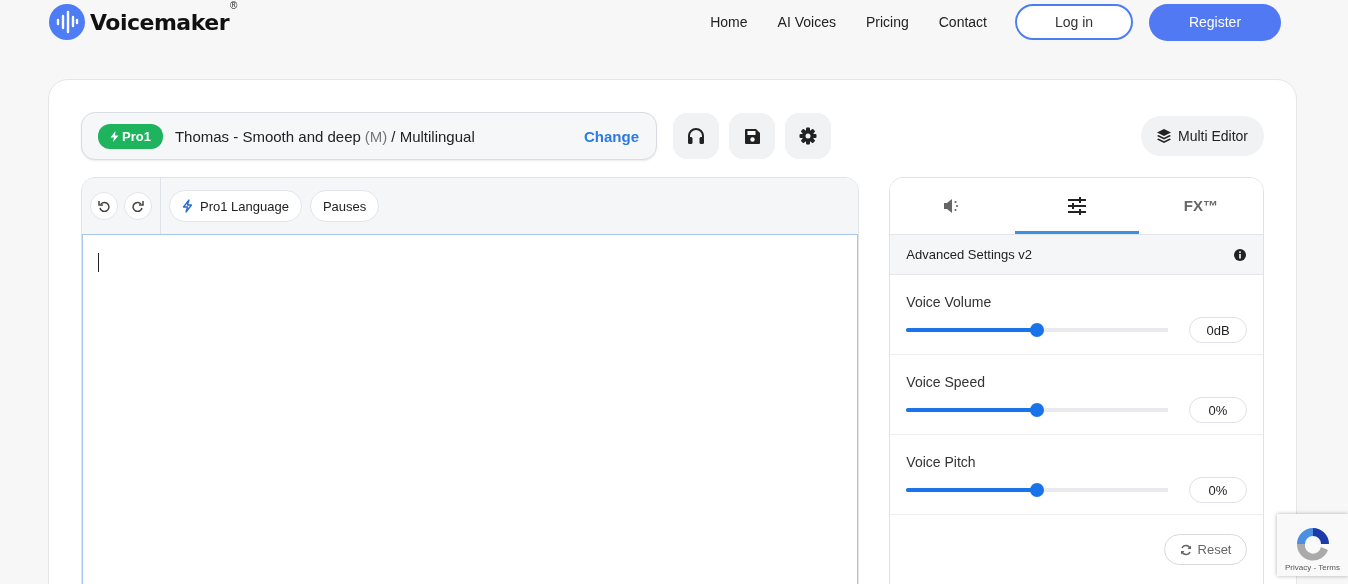  Describe the element at coordinates (1074, 22) in the screenshot. I see `login-button: Log in` at that location.